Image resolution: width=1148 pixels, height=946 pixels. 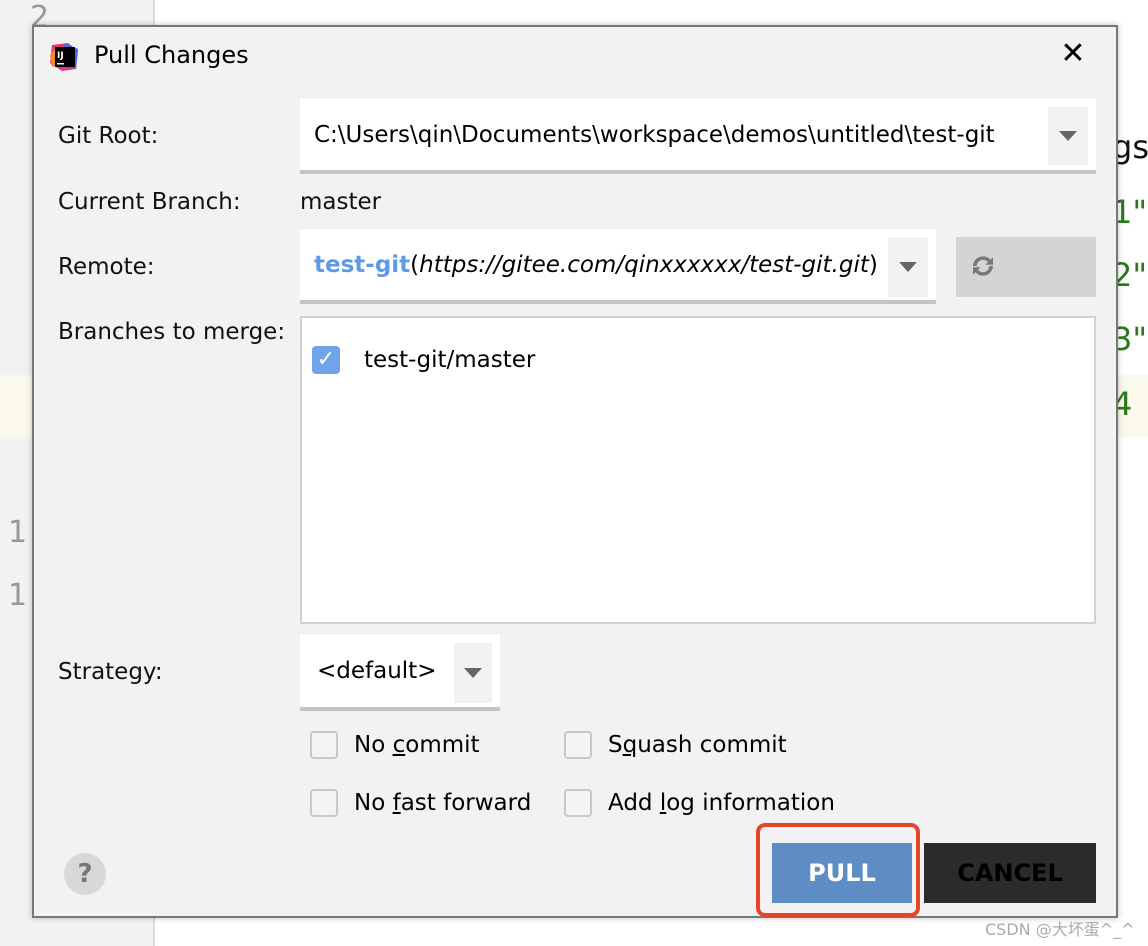 What do you see at coordinates (697, 745) in the screenshot?
I see `option-label: Squash commit` at bounding box center [697, 745].